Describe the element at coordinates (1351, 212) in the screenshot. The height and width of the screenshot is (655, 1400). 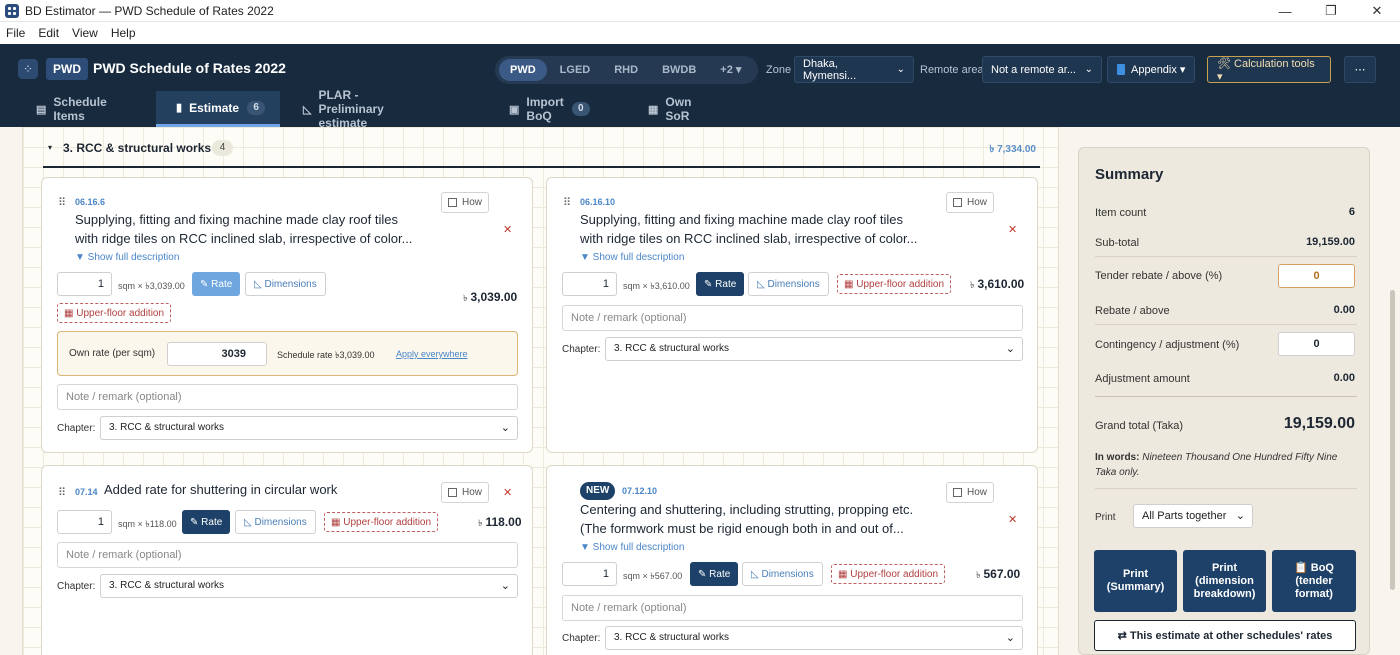
I see `item-count-value: 6` at that location.